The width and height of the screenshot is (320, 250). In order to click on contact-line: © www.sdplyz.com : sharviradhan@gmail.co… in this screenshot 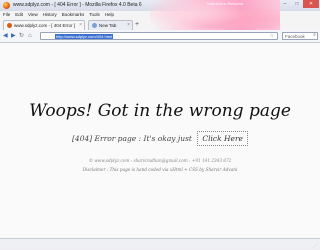, I will do `click(160, 160)`.